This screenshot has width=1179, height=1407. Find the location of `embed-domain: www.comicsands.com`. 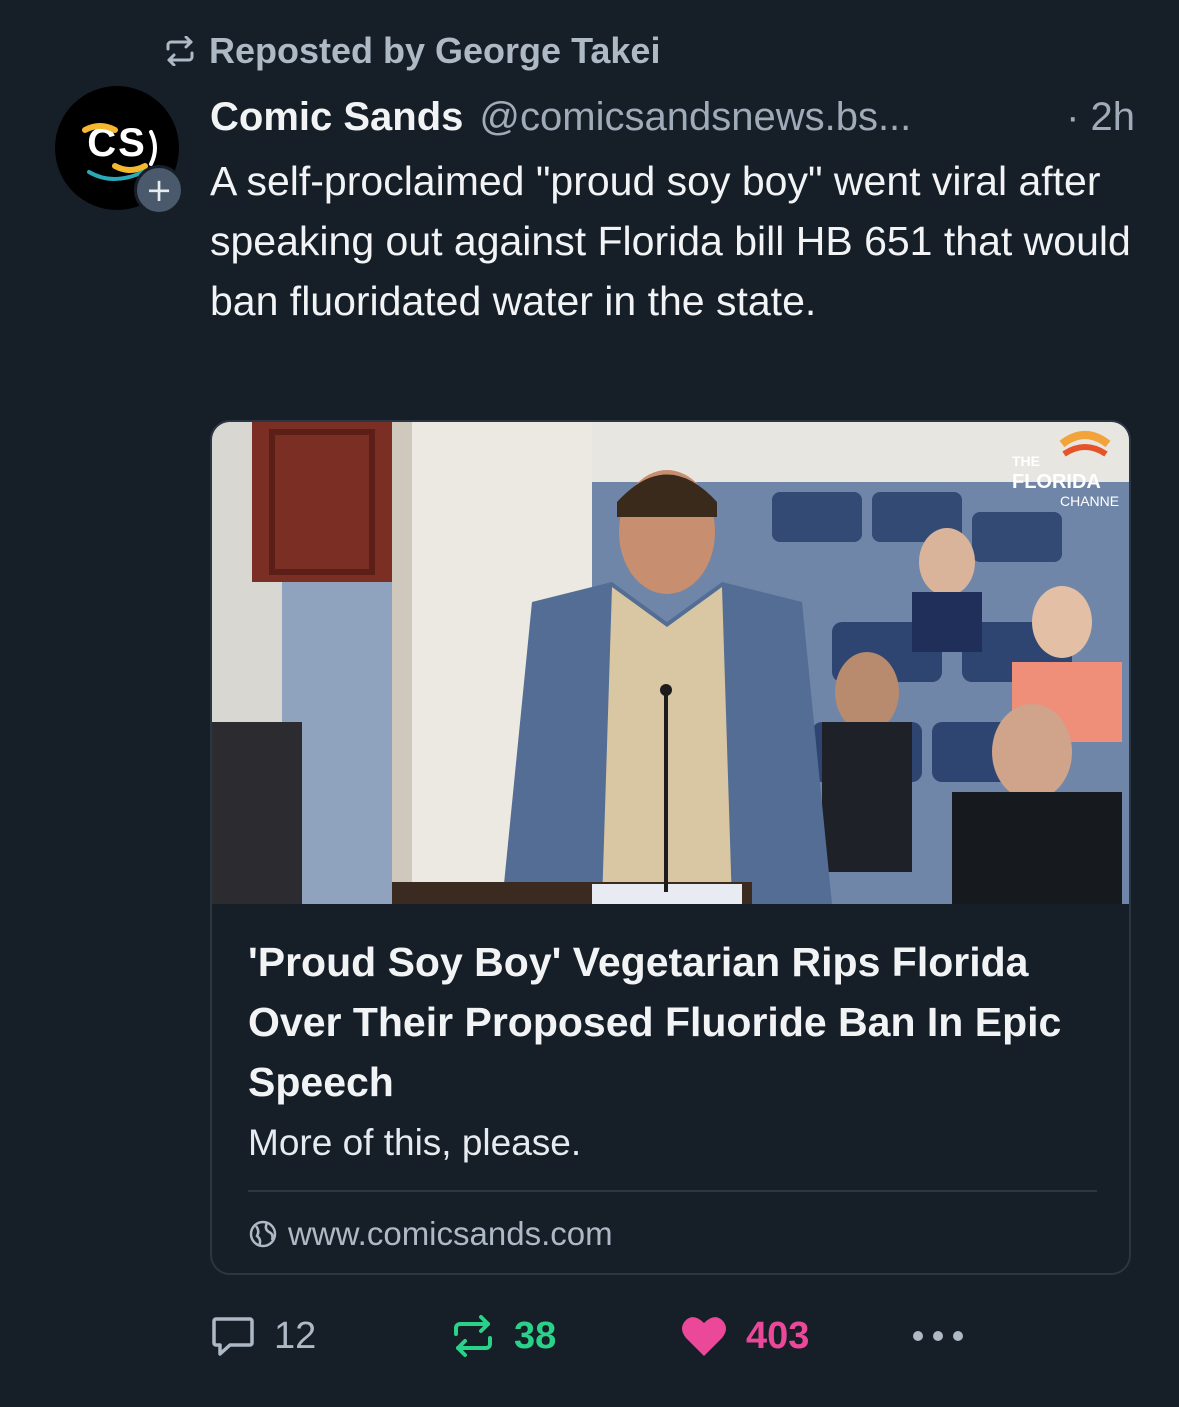

embed-domain: www.comicsands.com is located at coordinates (430, 1234).